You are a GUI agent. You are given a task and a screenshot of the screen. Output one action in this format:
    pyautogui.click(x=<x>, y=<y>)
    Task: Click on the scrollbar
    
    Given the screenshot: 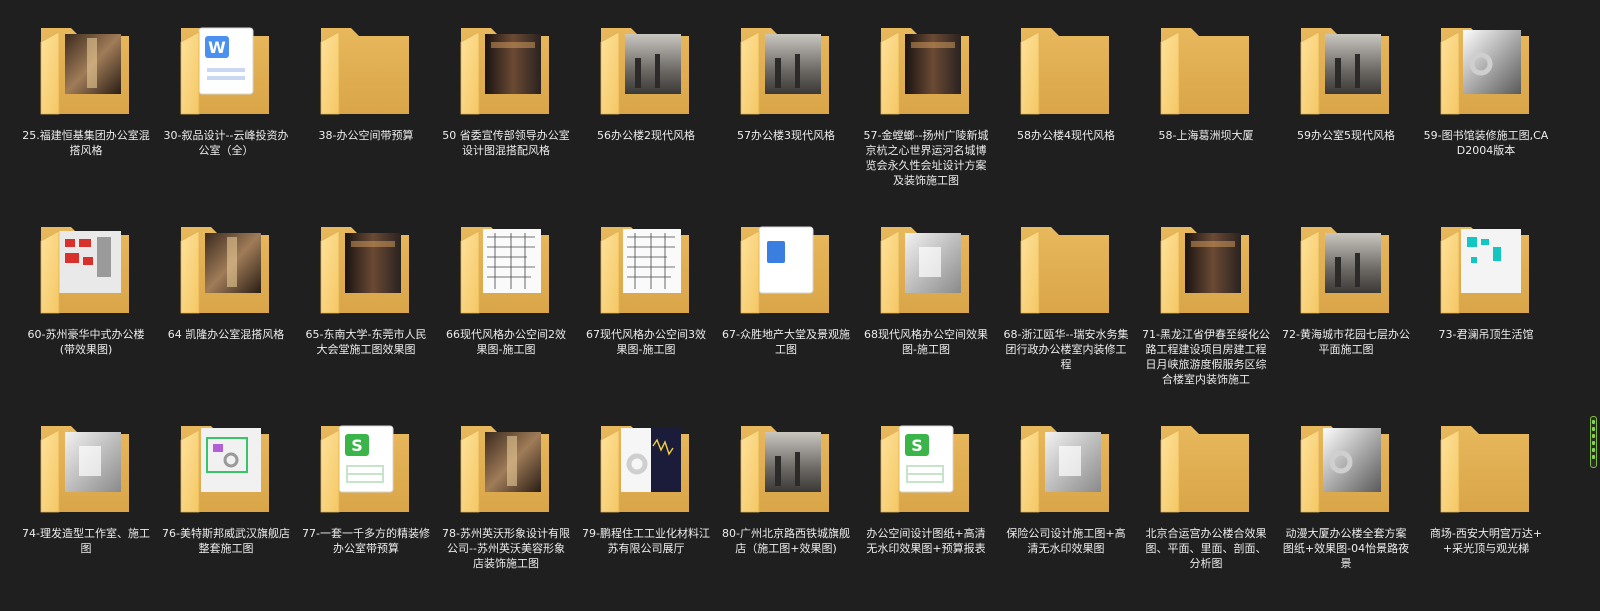 What is the action you would take?
    pyautogui.click(x=1593, y=303)
    